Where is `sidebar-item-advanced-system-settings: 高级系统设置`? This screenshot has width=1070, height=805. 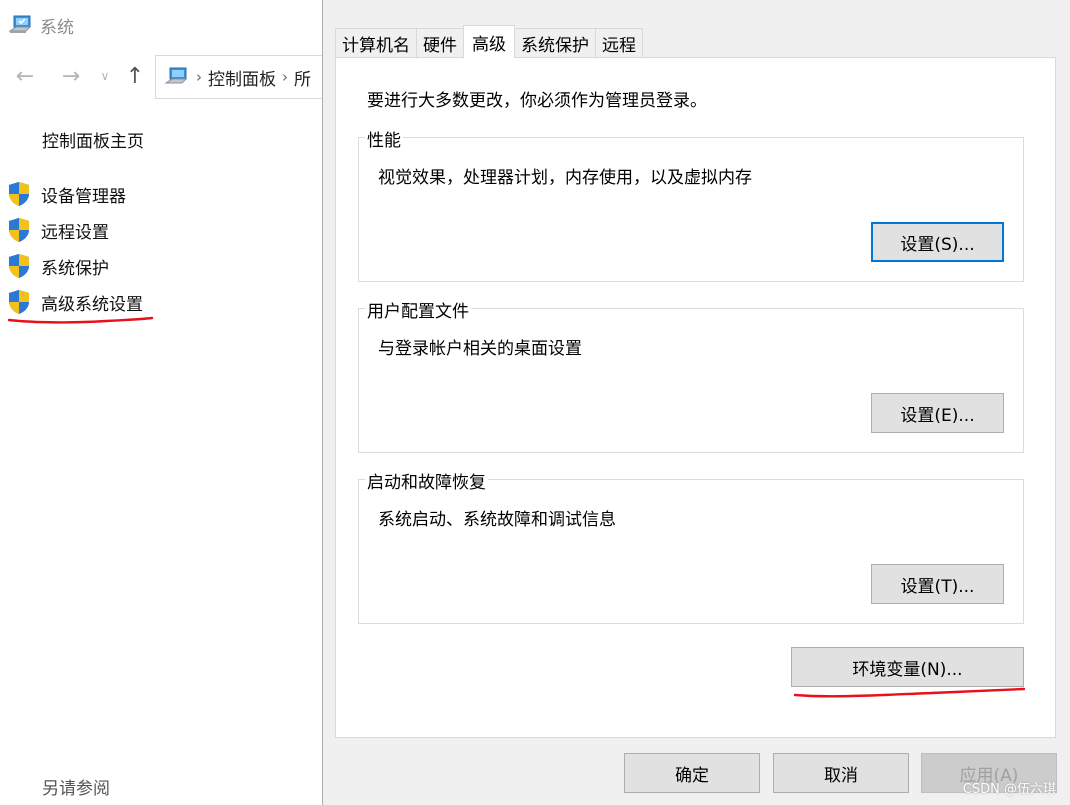 sidebar-item-advanced-system-settings: 高级系统设置 is located at coordinates (75, 302).